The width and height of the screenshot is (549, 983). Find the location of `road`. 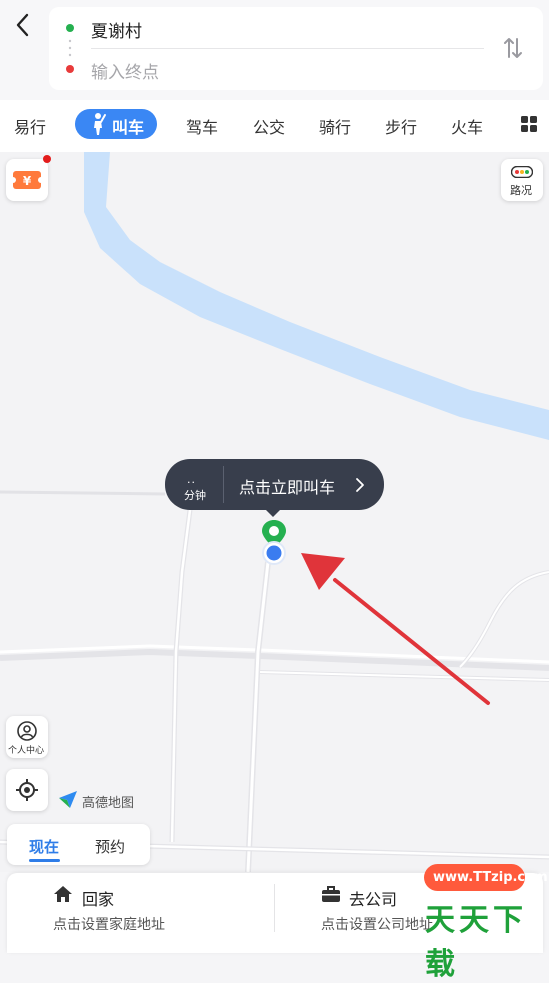

road is located at coordinates (83, 493).